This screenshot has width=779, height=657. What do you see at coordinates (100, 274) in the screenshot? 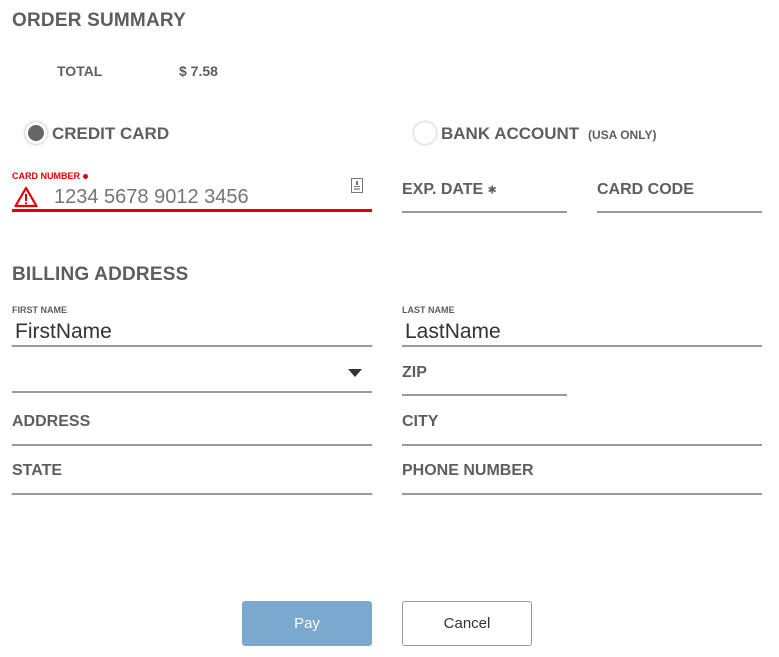
I see `billing-address-title: BILLING ADDRESS` at bounding box center [100, 274].